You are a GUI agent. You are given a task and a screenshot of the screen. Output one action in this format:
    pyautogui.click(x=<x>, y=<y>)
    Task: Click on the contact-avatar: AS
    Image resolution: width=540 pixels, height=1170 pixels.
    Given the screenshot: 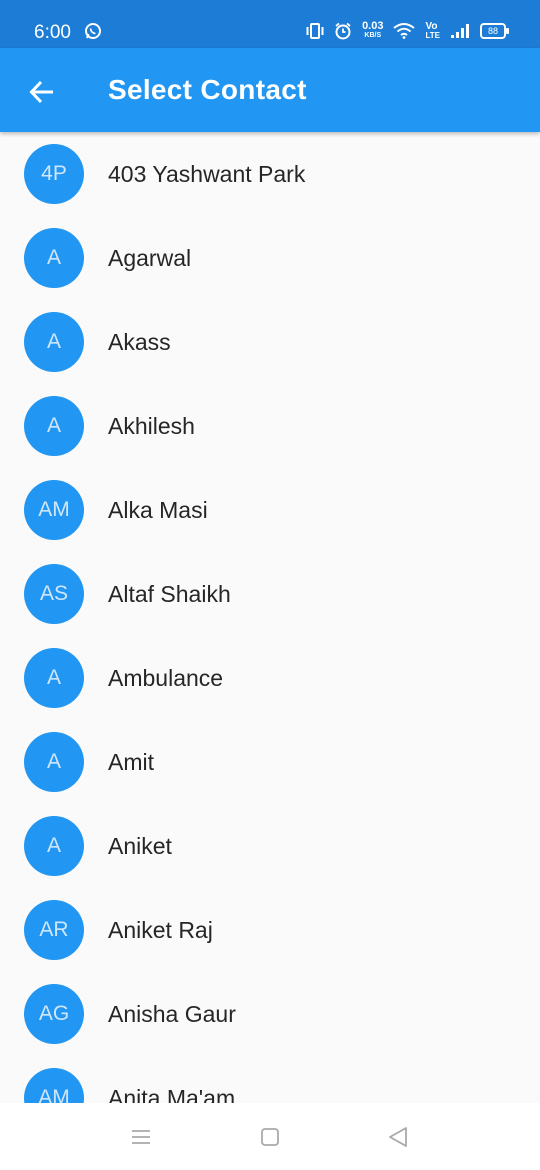 What is the action you would take?
    pyautogui.click(x=54, y=594)
    